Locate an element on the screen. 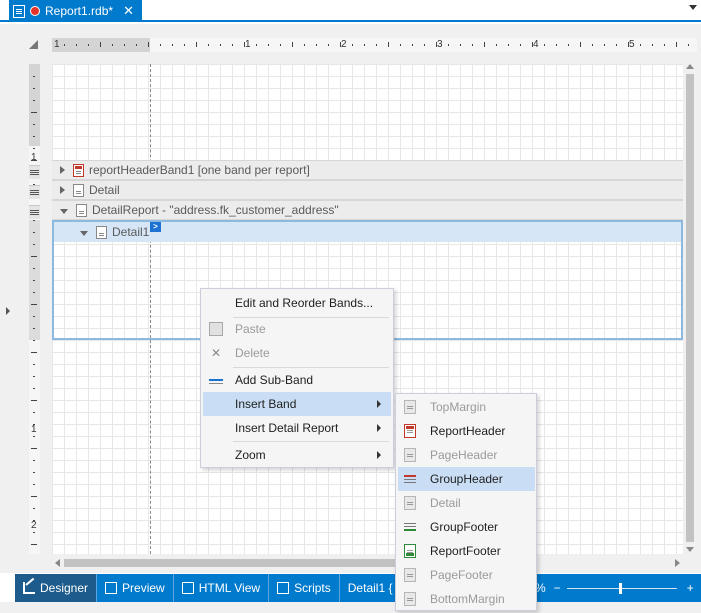 The height and width of the screenshot is (613, 701). preview-tab-button: Preview is located at coordinates (135, 588).